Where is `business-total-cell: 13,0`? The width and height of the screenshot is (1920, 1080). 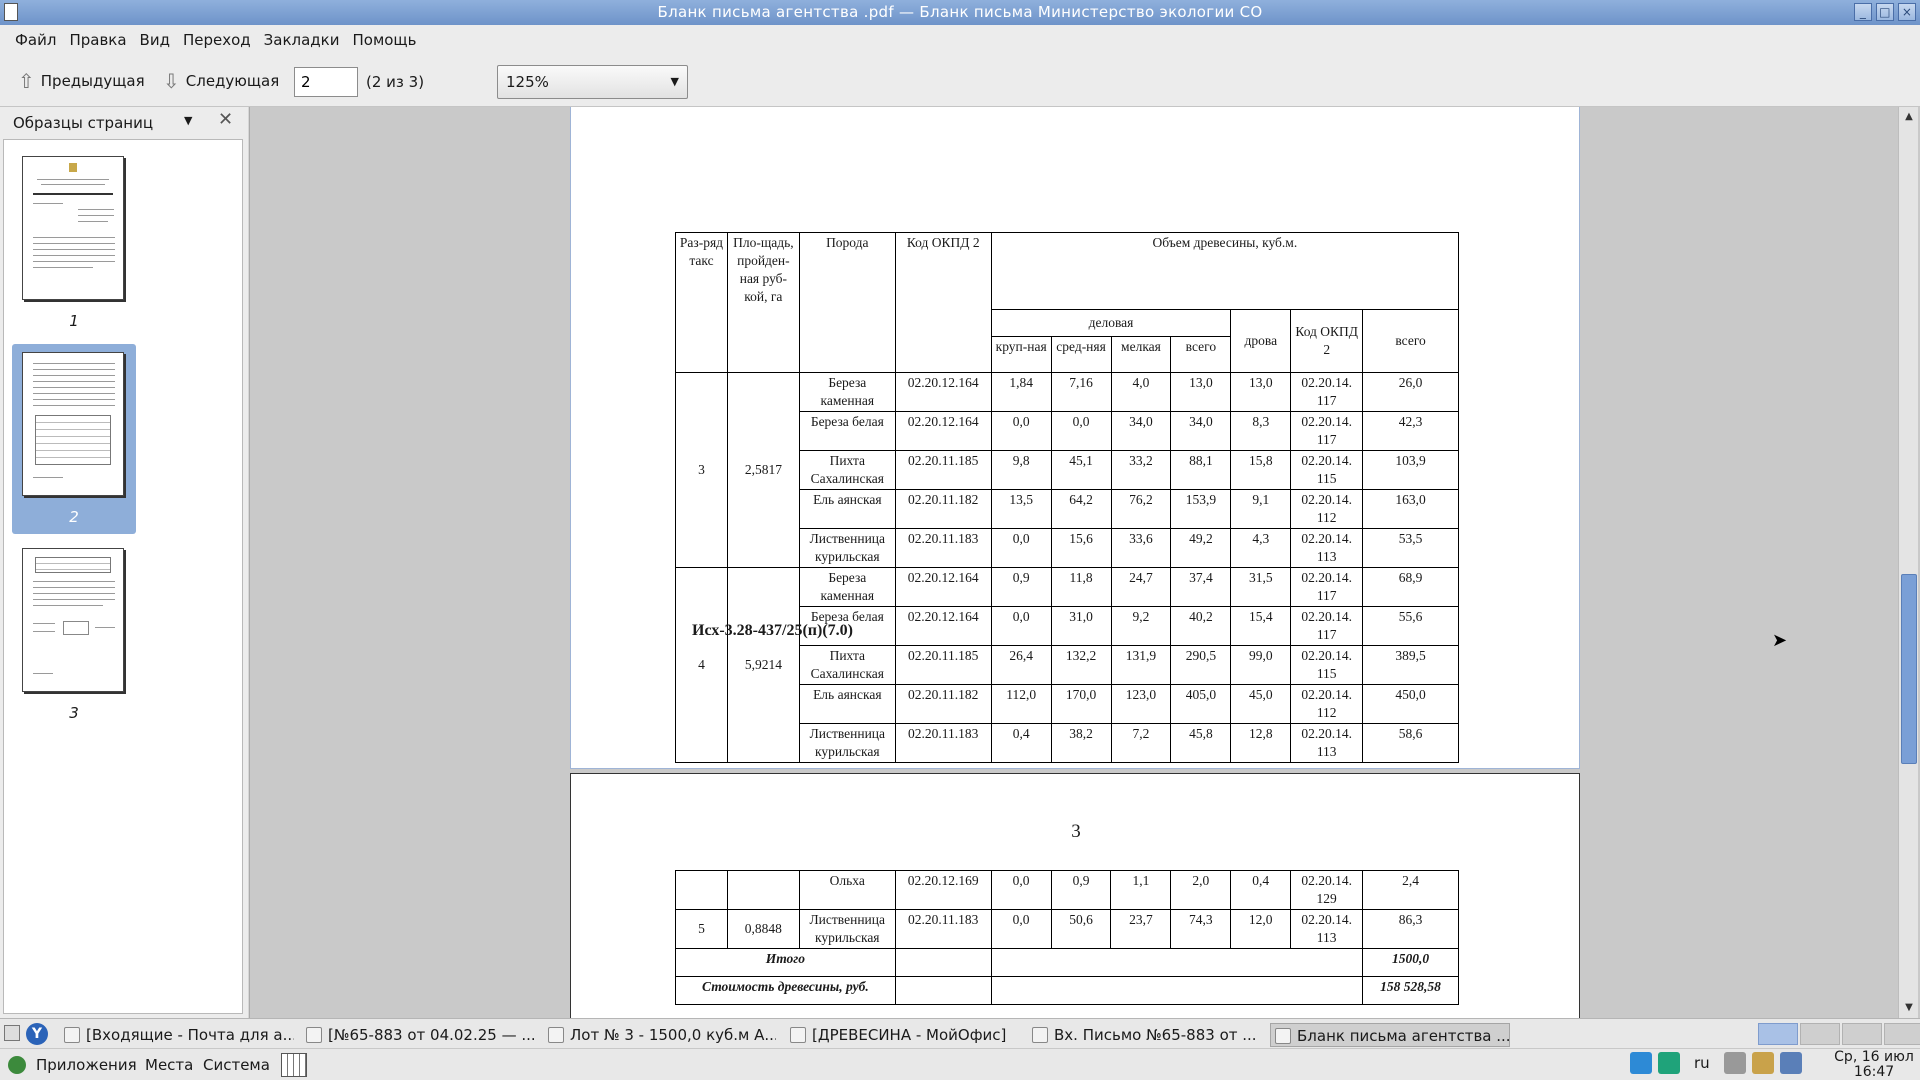
business-total-cell: 13,0 is located at coordinates (1201, 392).